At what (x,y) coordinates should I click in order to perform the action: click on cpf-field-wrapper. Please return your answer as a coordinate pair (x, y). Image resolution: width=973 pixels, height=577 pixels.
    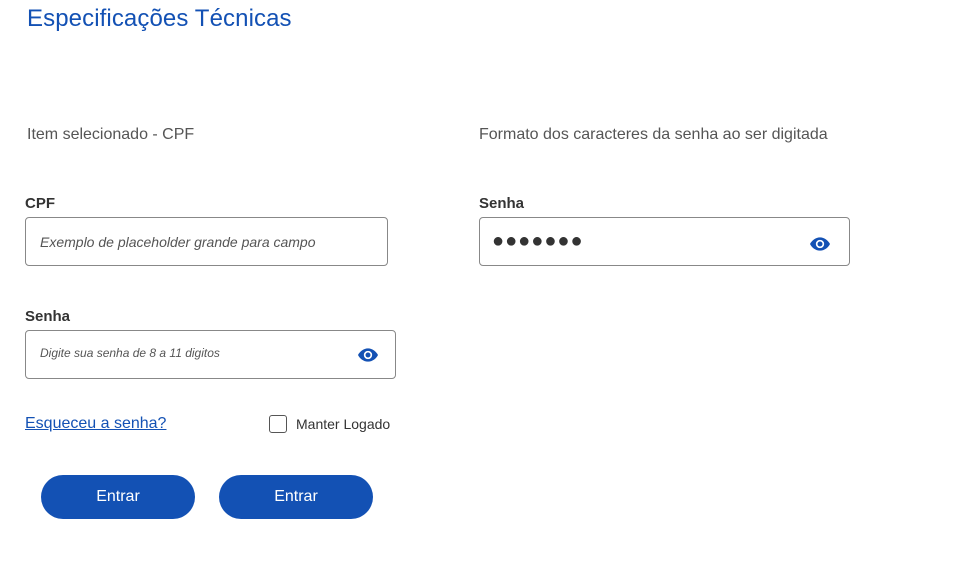
    Looking at the image, I should click on (206, 241).